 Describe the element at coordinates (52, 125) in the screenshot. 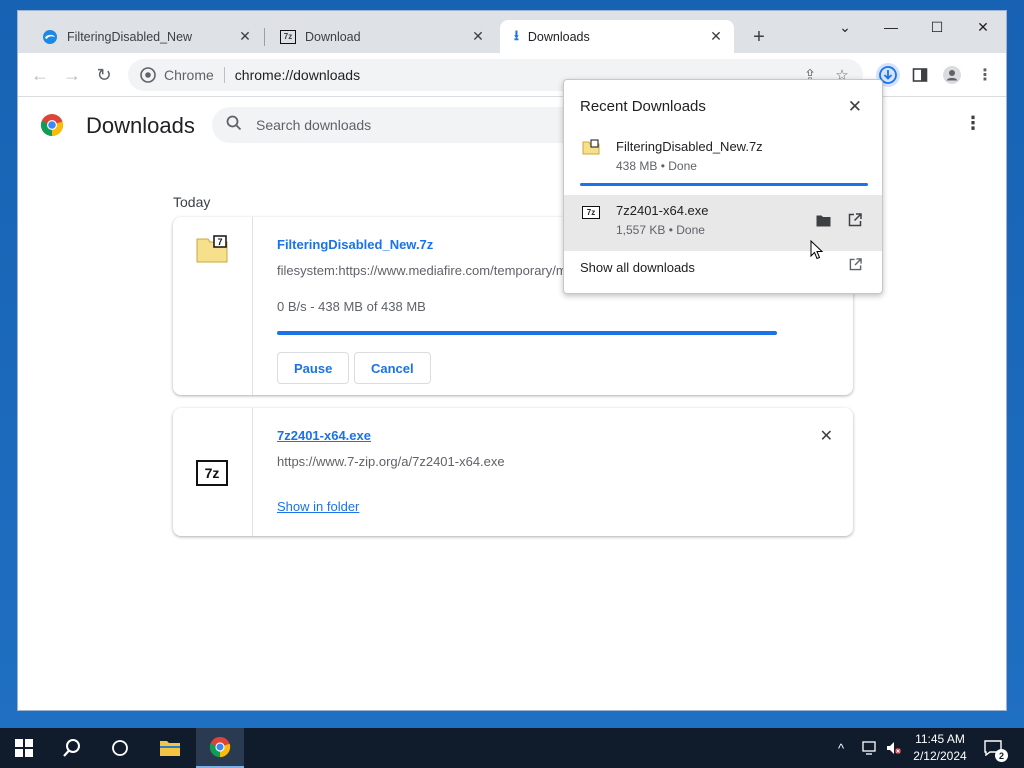

I see `chrome-logo-icon` at that location.